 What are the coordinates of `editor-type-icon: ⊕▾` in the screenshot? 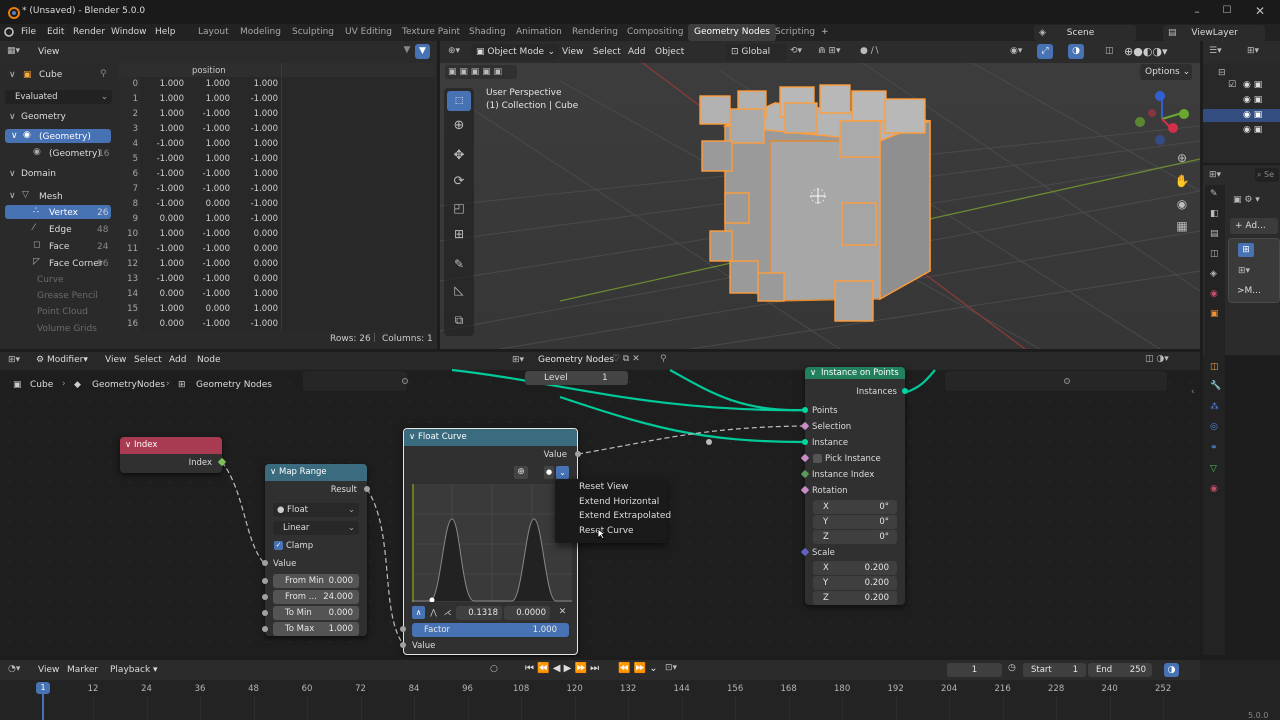 It's located at (454, 51).